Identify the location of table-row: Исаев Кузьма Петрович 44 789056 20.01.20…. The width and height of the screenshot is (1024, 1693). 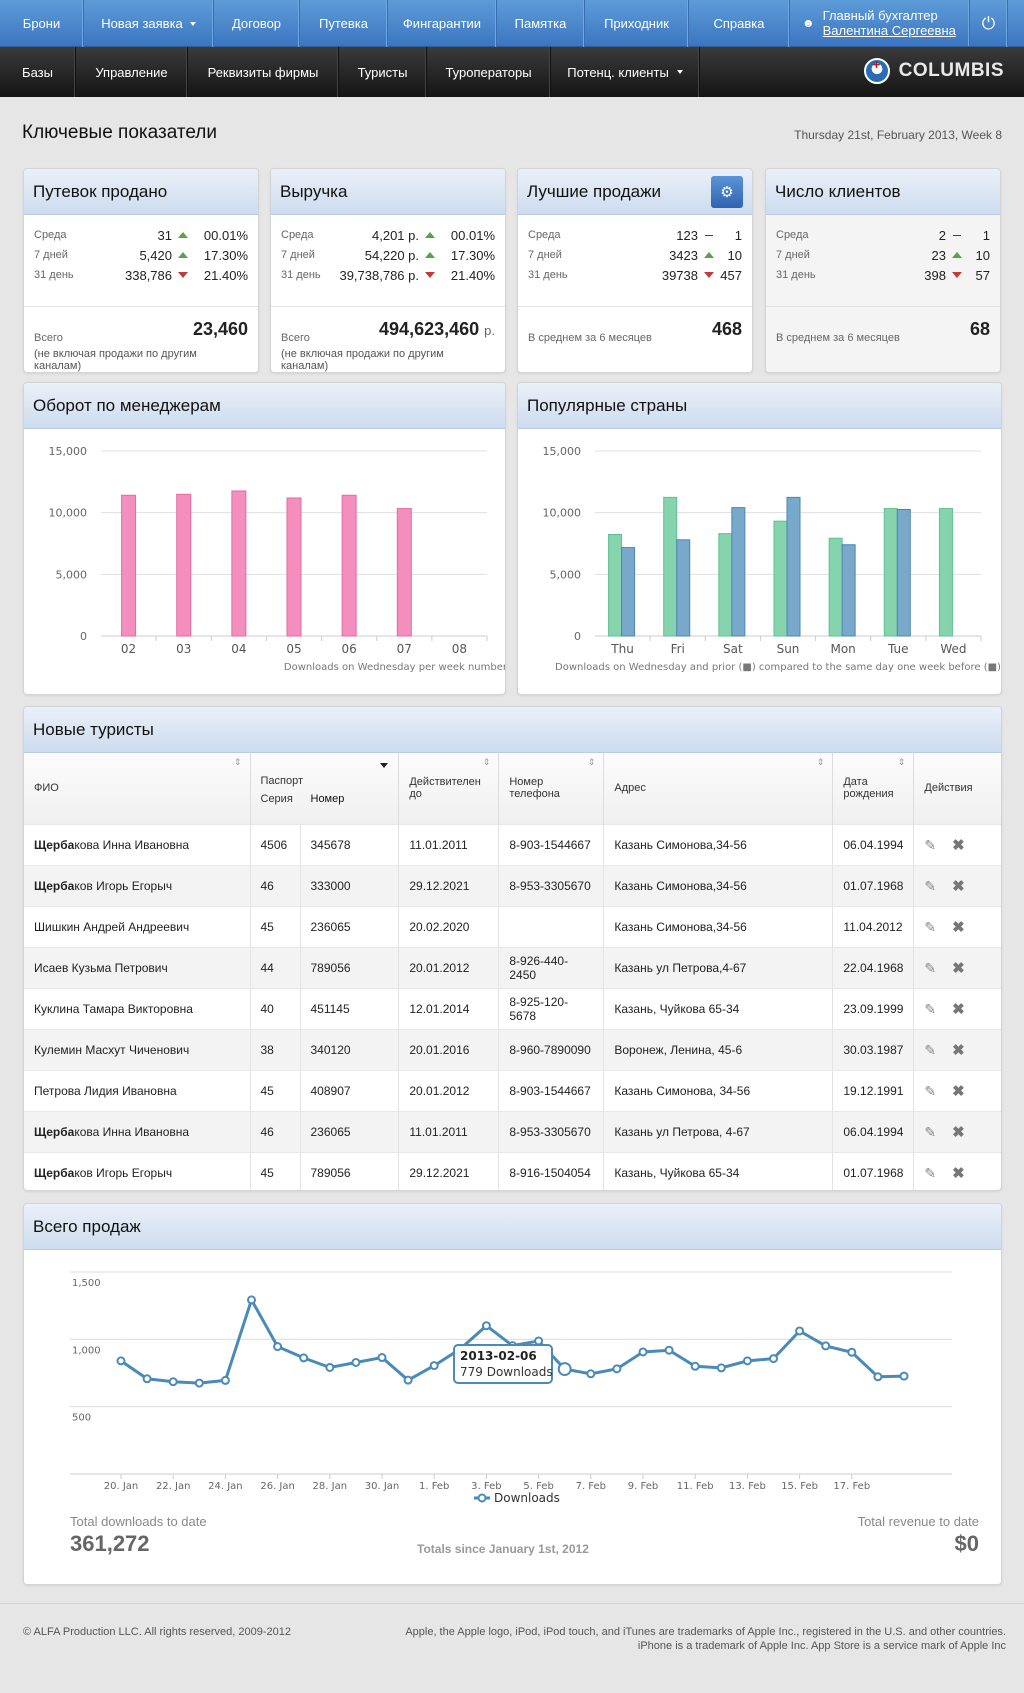
(512, 967).